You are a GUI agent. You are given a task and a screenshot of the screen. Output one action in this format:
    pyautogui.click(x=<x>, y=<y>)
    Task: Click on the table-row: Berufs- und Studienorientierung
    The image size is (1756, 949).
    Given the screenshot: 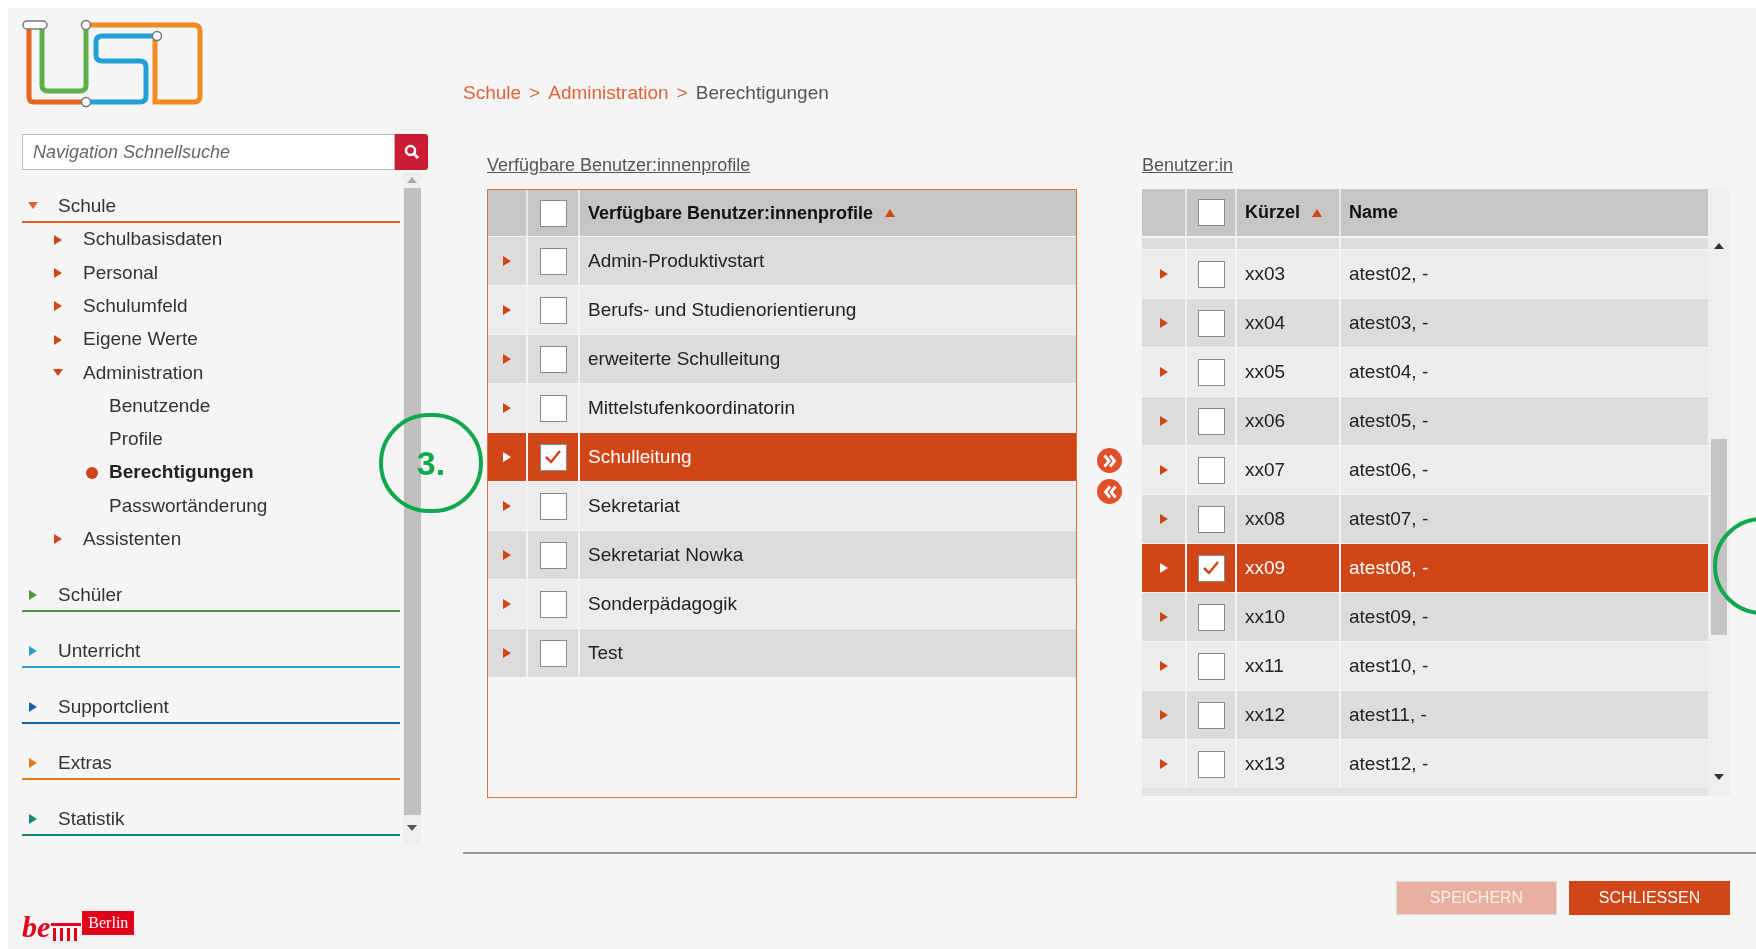 What is the action you would take?
    pyautogui.click(x=782, y=309)
    